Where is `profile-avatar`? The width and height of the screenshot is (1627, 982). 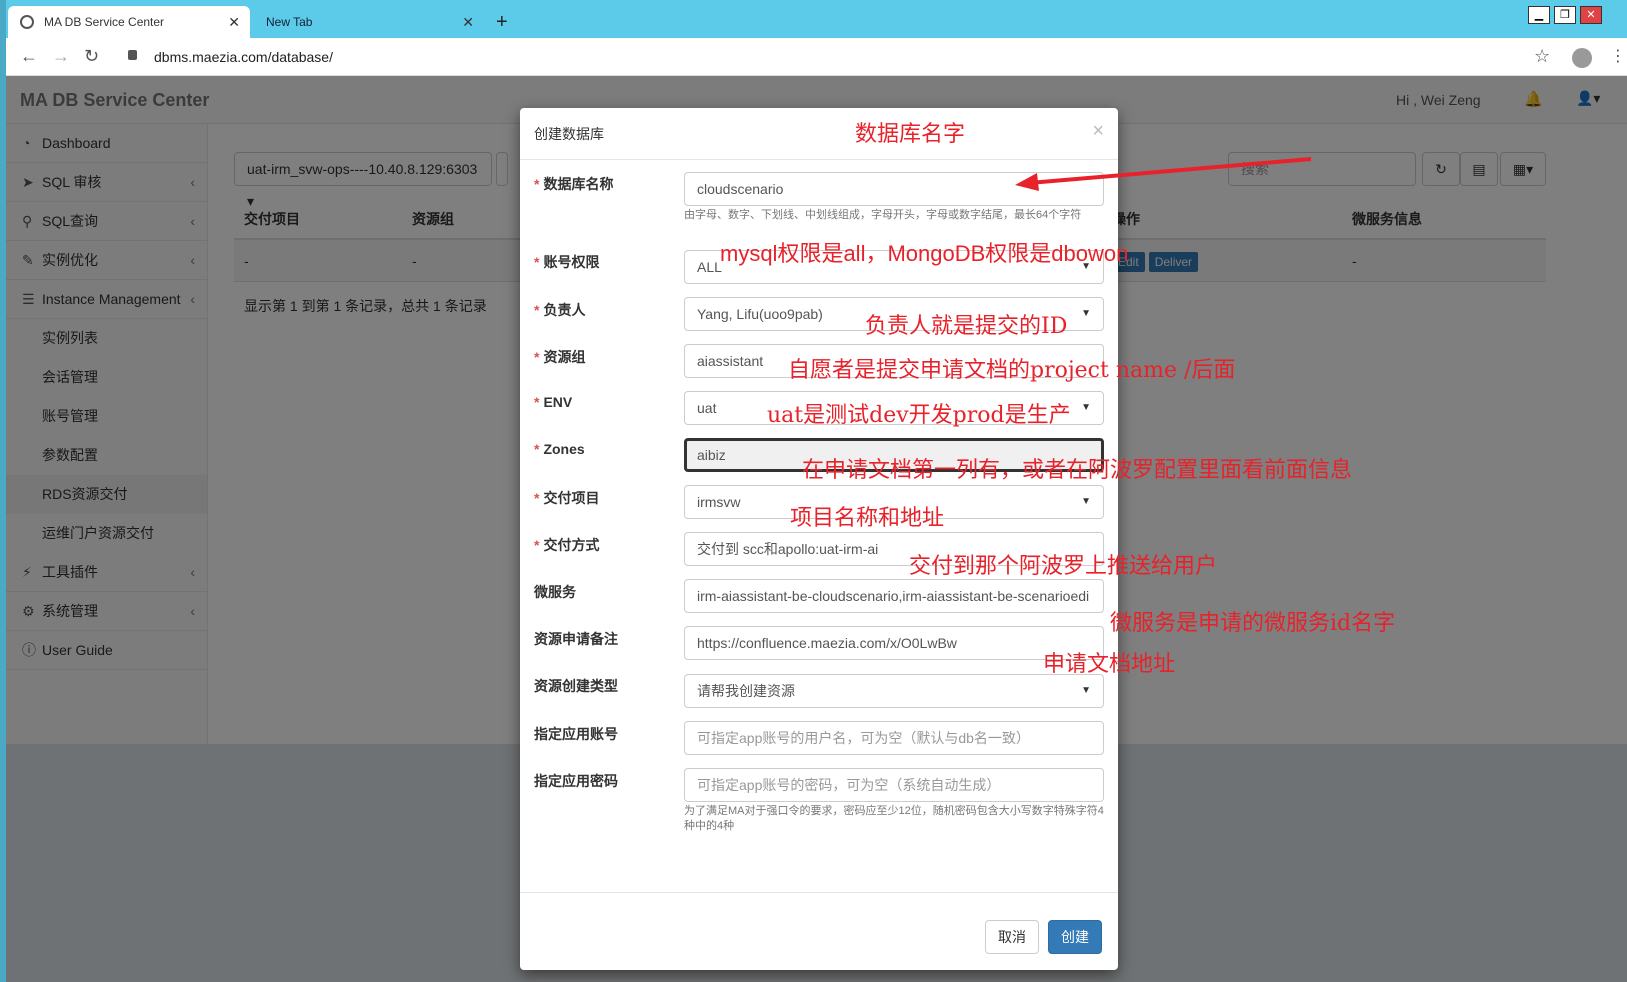
profile-avatar is located at coordinates (1582, 58).